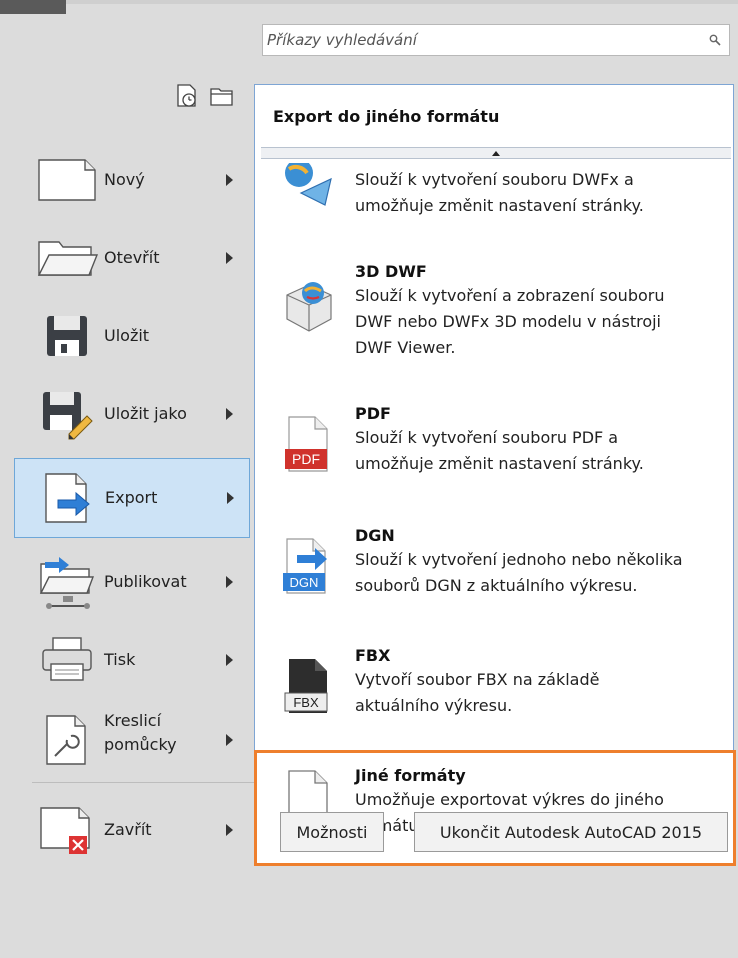  I want to click on menu-item-save-as: Uložit jako, so click(132, 414).